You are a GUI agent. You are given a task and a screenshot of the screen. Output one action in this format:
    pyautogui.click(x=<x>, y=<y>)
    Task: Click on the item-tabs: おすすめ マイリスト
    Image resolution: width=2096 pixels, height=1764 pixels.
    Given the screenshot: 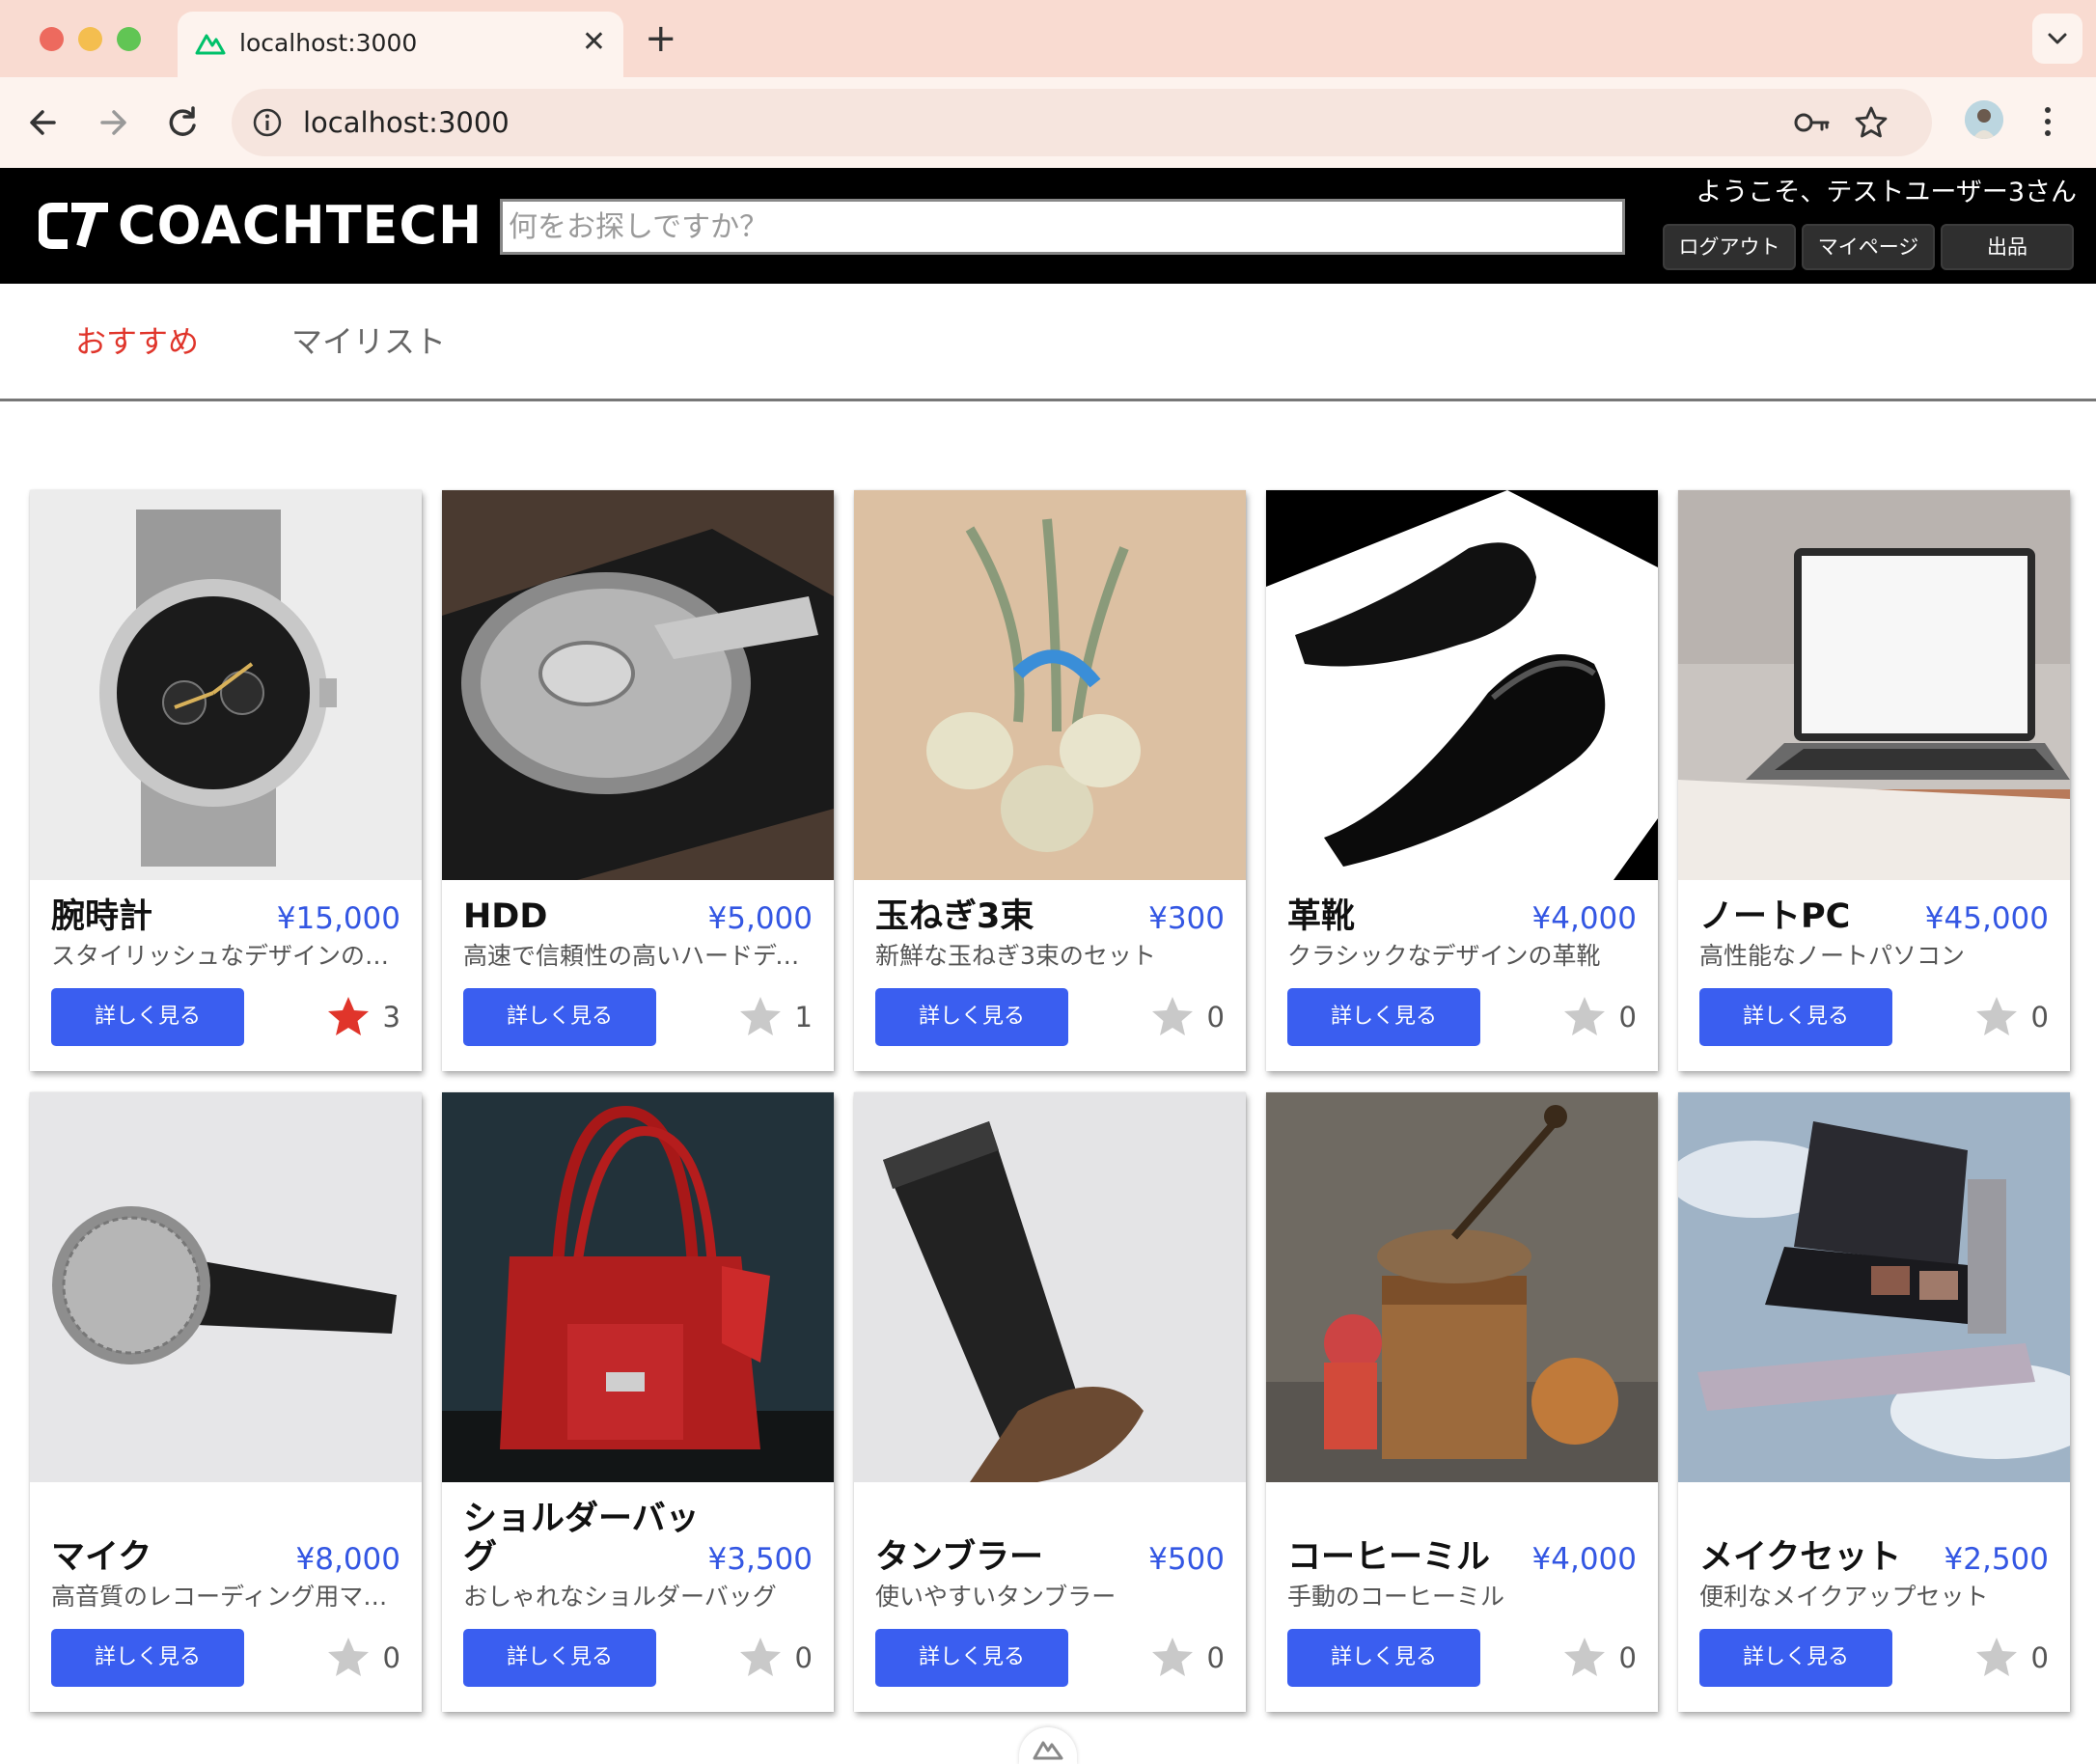 What is the action you would take?
    pyautogui.click(x=1048, y=342)
    